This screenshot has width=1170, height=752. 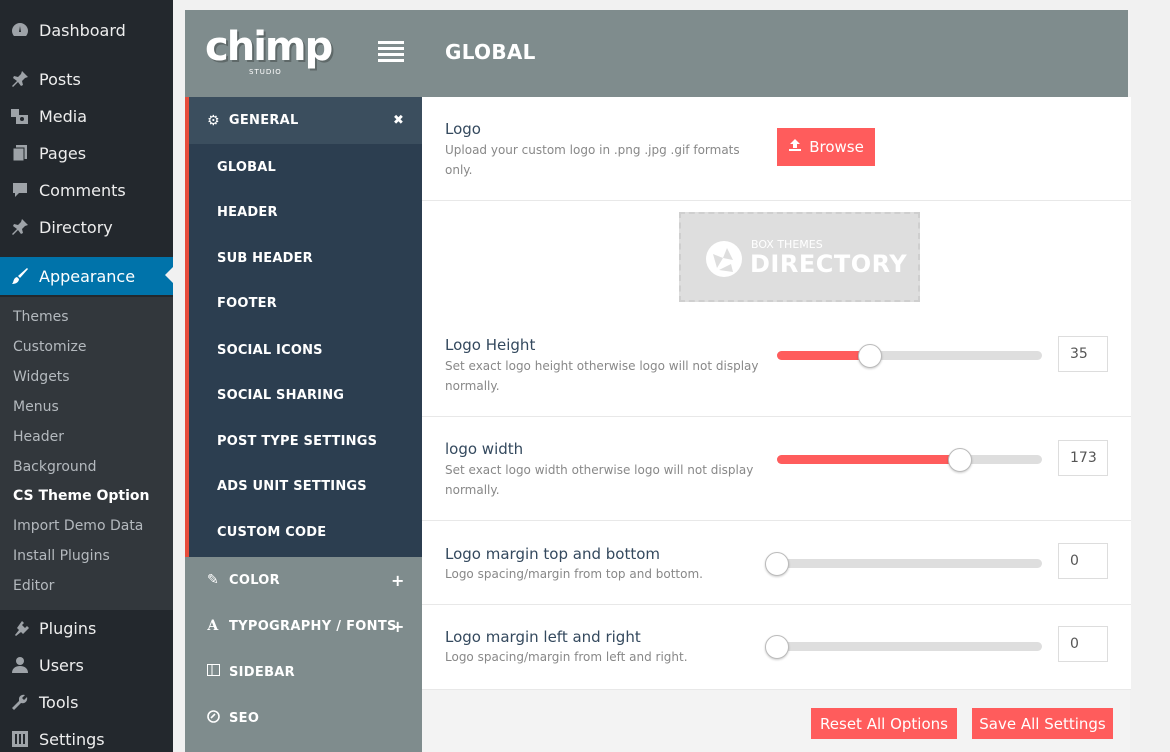 What do you see at coordinates (20, 227) in the screenshot?
I see `pin-icon` at bounding box center [20, 227].